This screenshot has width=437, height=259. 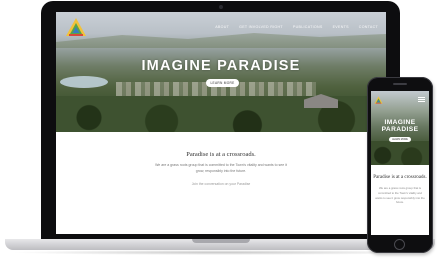 I want to click on mobile-learn-more-button: LEARN MORE, so click(x=400, y=139).